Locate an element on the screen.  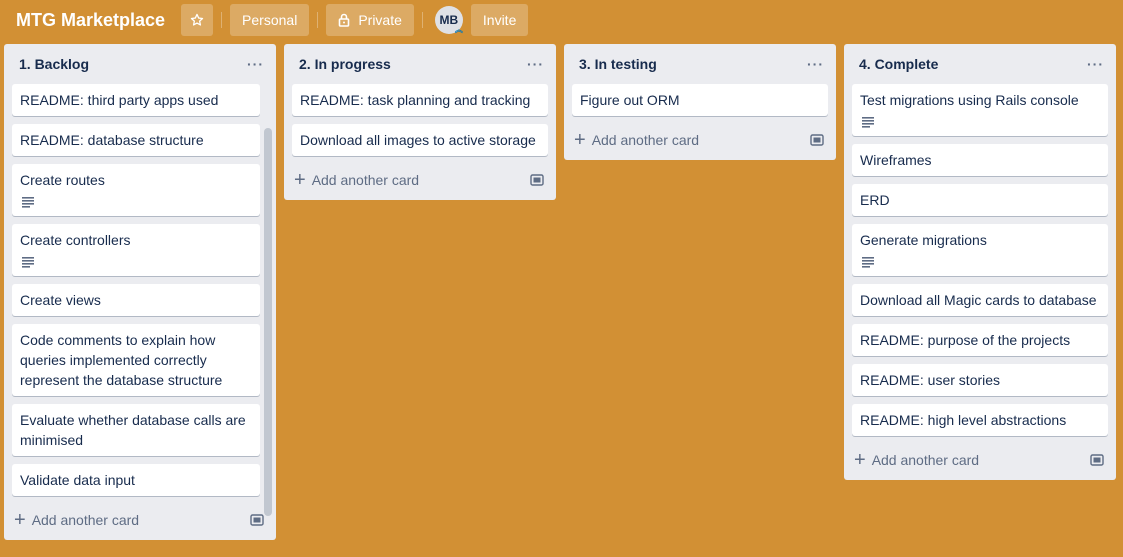
card: README: database structure is located at coordinates (136, 140).